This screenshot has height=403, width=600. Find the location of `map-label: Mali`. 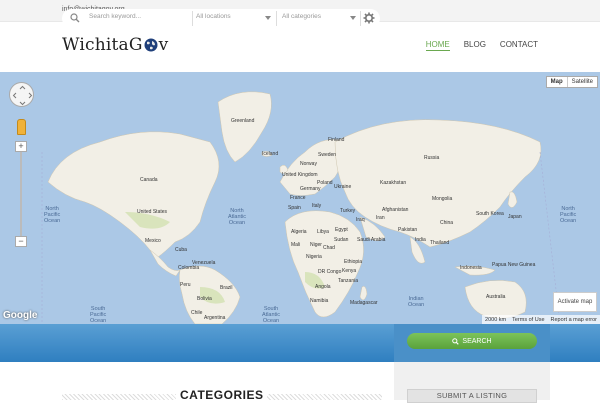

map-label: Mali is located at coordinates (296, 245).